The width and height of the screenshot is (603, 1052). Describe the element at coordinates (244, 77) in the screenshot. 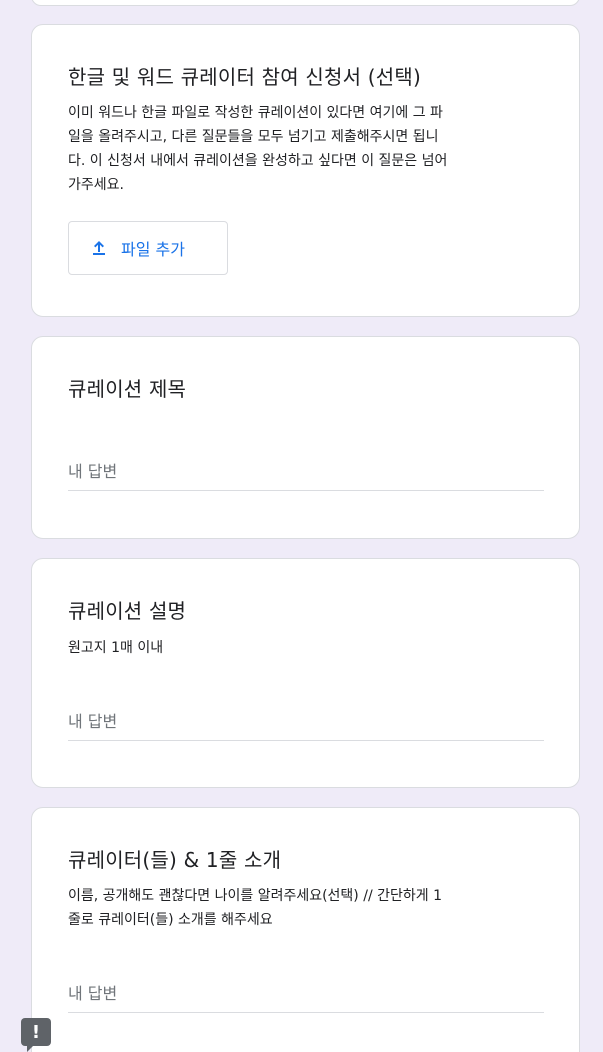

I see `question-title: 한글 및 워드 큐레이터 참여 신청서 (선택)` at that location.